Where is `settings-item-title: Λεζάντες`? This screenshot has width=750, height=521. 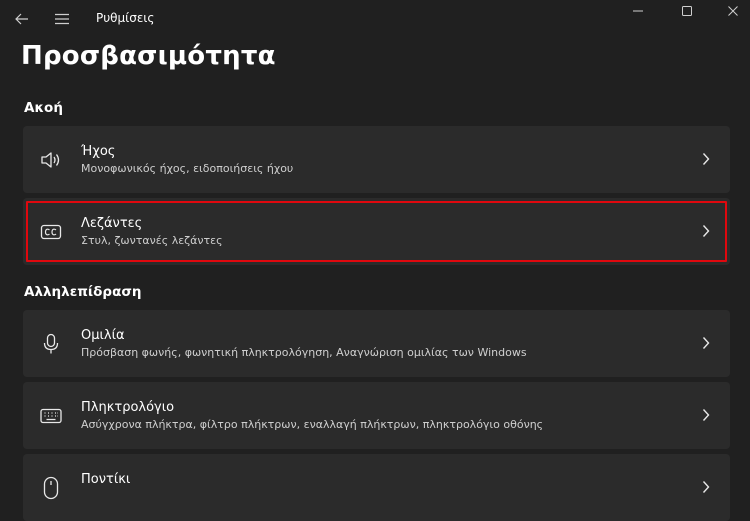 settings-item-title: Λεζάντες is located at coordinates (112, 223).